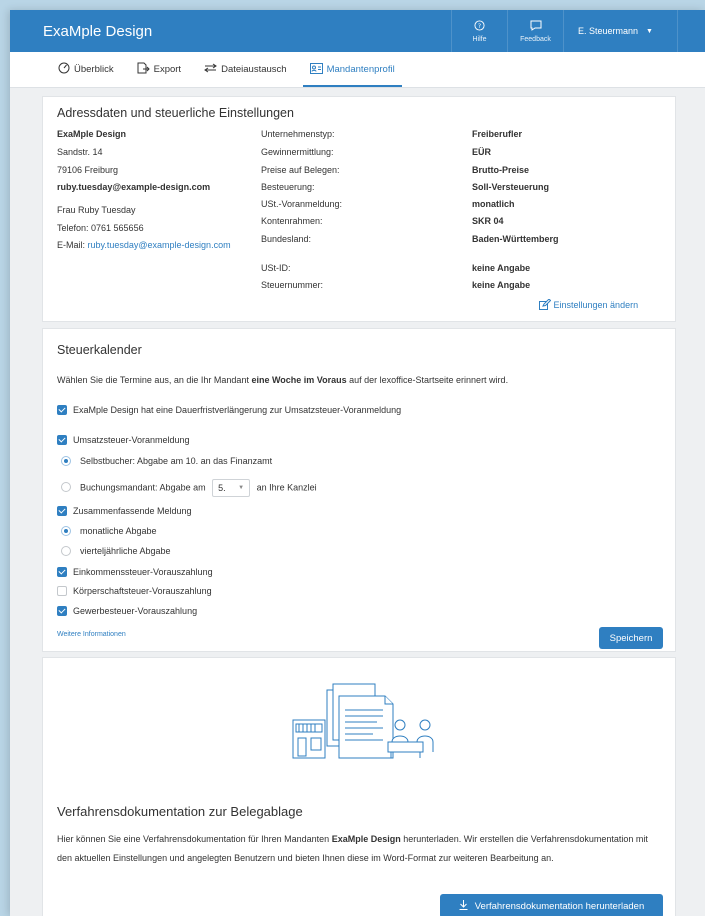  What do you see at coordinates (180, 811) in the screenshot?
I see `procedure-heading: Verfahrensdokumentation zur Belegablage` at bounding box center [180, 811].